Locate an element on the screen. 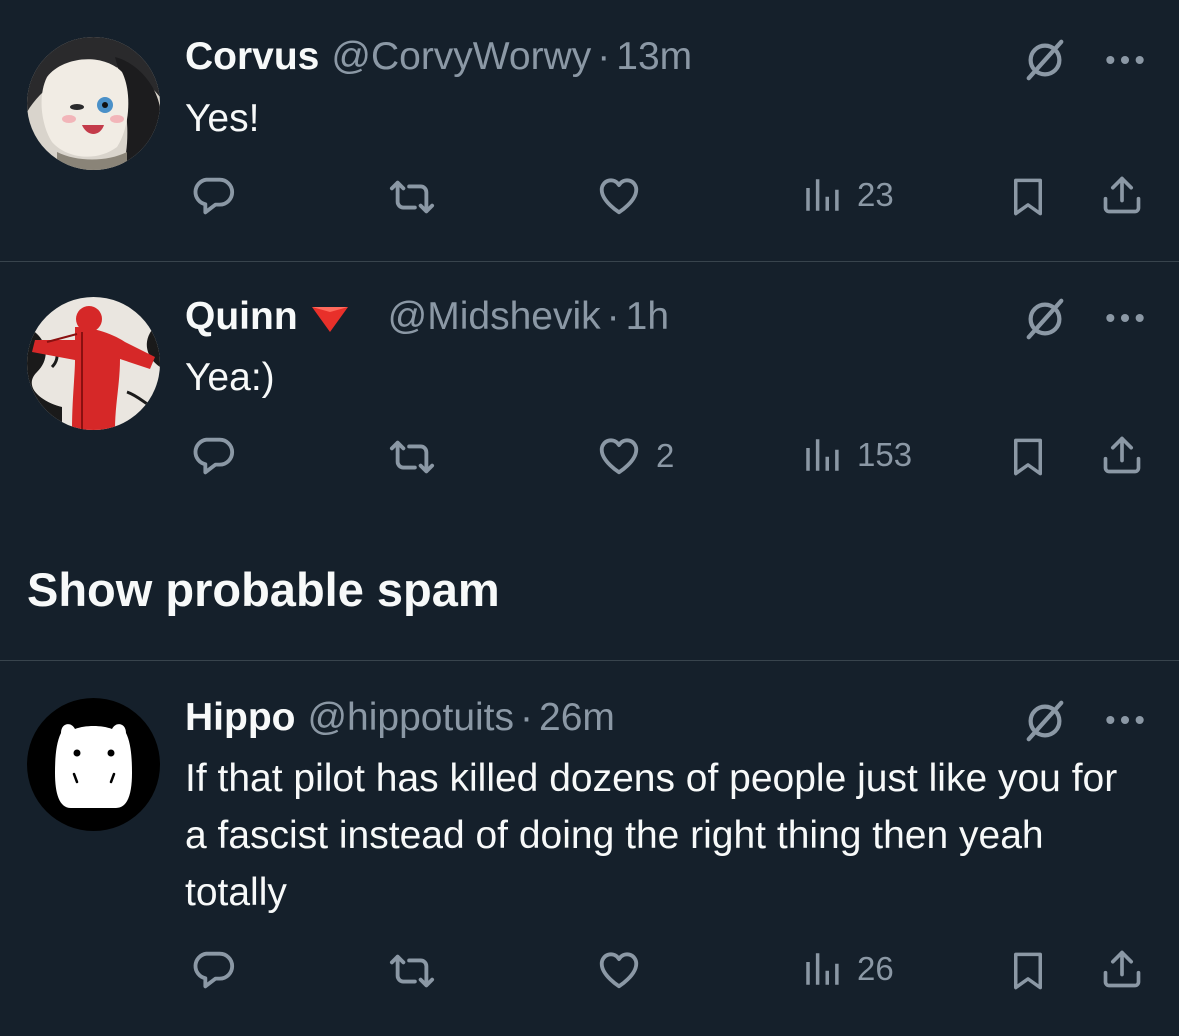 This screenshot has width=1179, height=1036. tweet-header: Corvus @CorvyWorwy · 13m is located at coordinates (438, 57).